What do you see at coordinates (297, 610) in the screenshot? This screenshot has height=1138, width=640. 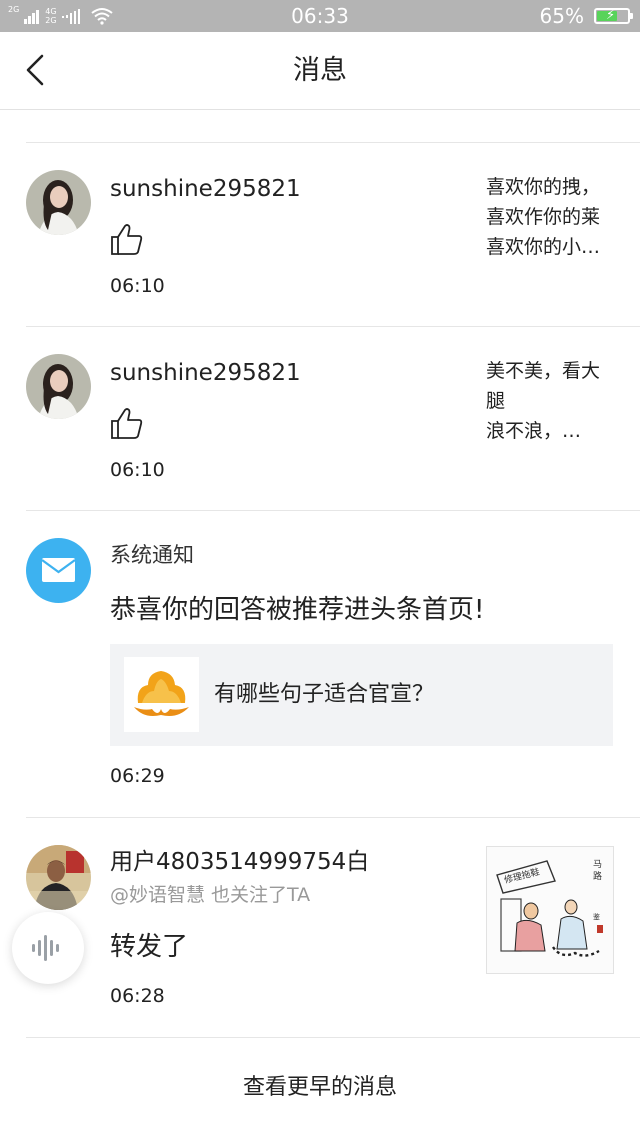 I see `system-text: 恭喜你的回答被推荐进头条首页!` at bounding box center [297, 610].